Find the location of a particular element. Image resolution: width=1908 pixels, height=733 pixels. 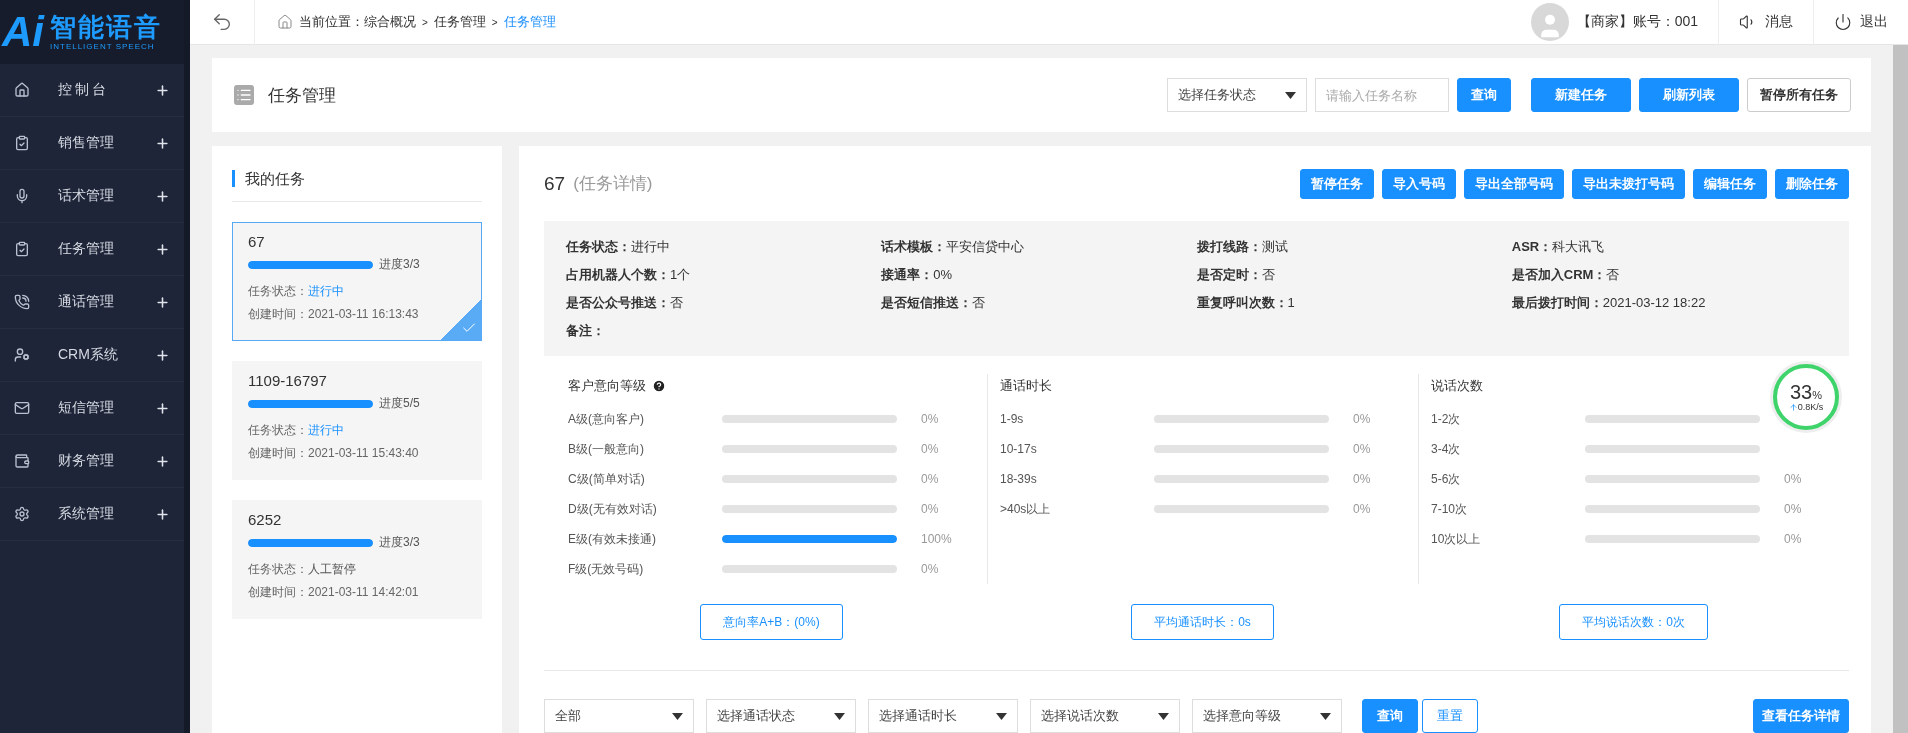

info-field: 任务状态：进行中 is located at coordinates (724, 246).